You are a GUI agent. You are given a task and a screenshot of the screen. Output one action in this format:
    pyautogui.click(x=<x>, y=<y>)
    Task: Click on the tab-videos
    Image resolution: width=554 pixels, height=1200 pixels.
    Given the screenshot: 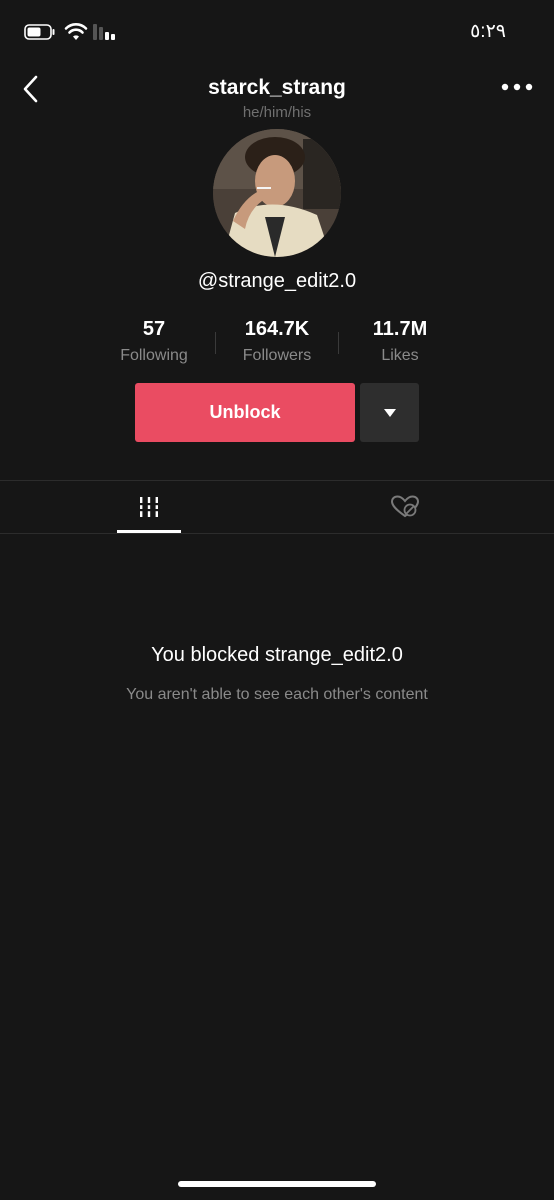 What is the action you would take?
    pyautogui.click(x=149, y=507)
    